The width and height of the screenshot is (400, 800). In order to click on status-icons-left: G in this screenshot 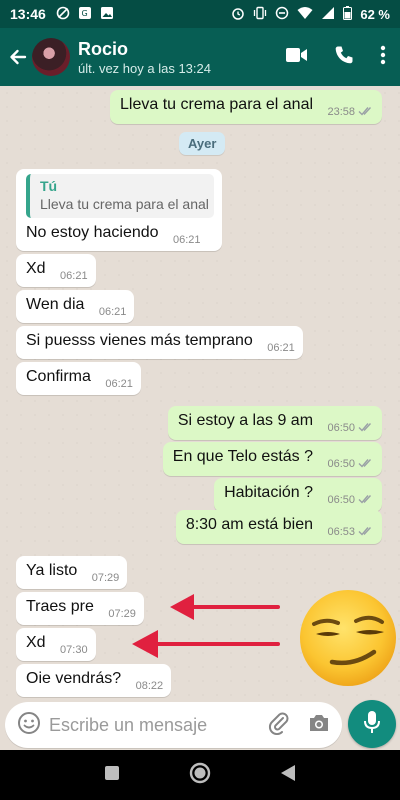, I will do `click(85, 14)`.